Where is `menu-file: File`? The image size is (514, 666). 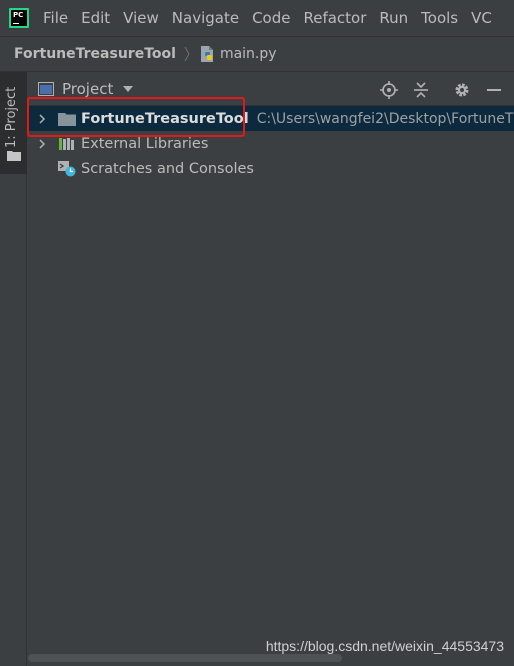
menu-file: File is located at coordinates (55, 18).